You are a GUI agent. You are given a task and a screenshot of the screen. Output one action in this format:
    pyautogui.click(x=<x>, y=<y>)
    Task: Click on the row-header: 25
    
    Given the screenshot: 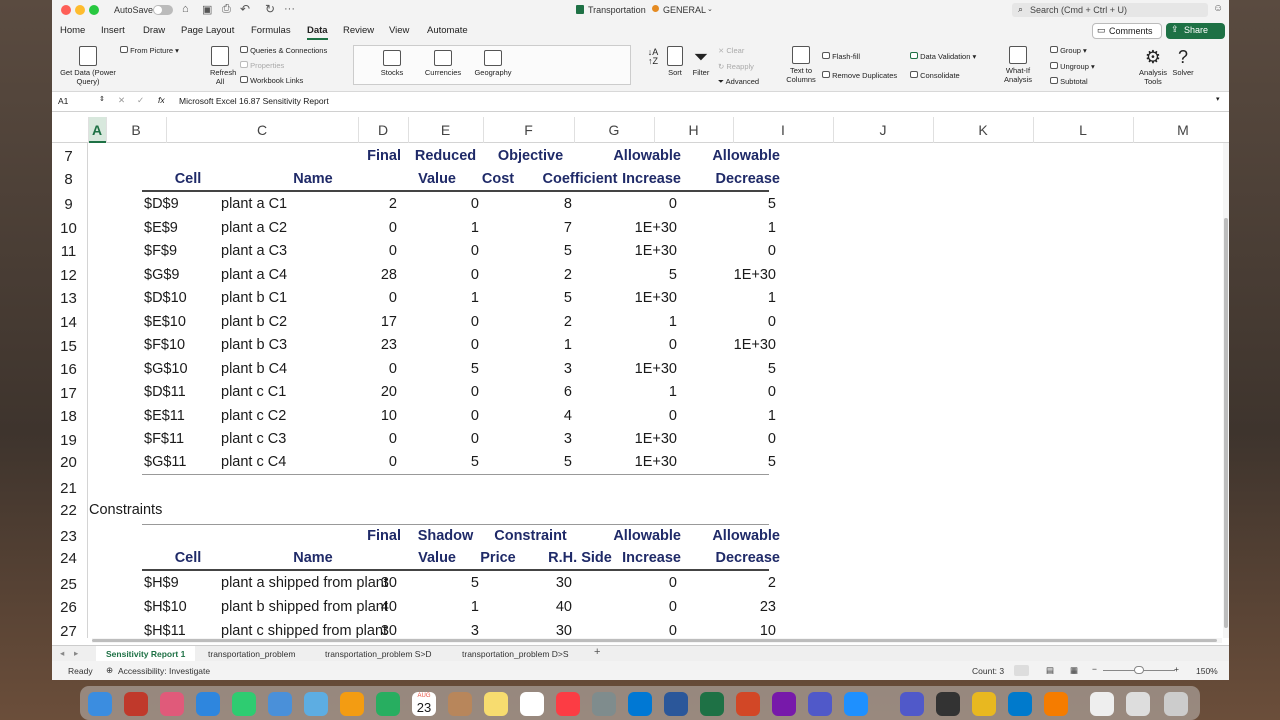 What is the action you would take?
    pyautogui.click(x=68, y=584)
    